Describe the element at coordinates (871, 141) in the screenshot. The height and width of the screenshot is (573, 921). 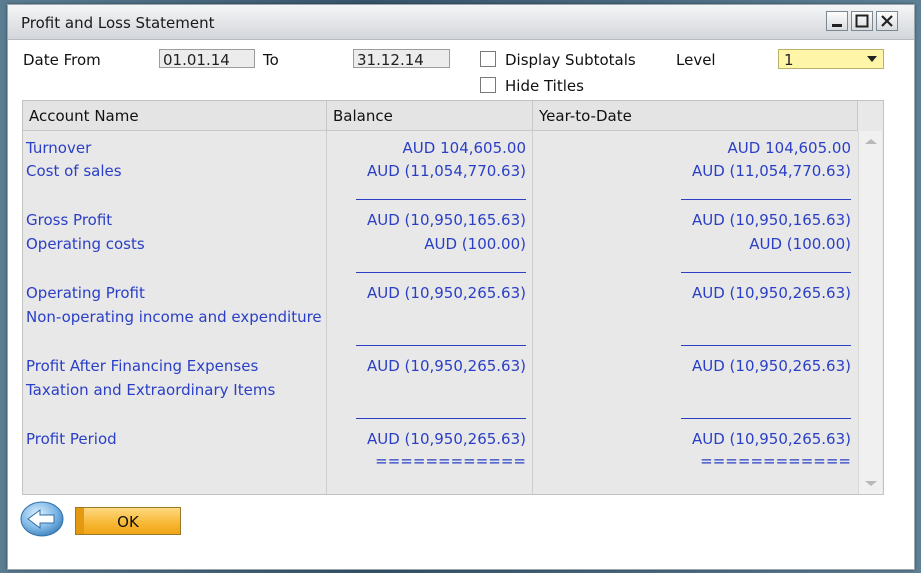
I see `scroll-up-icon` at that location.